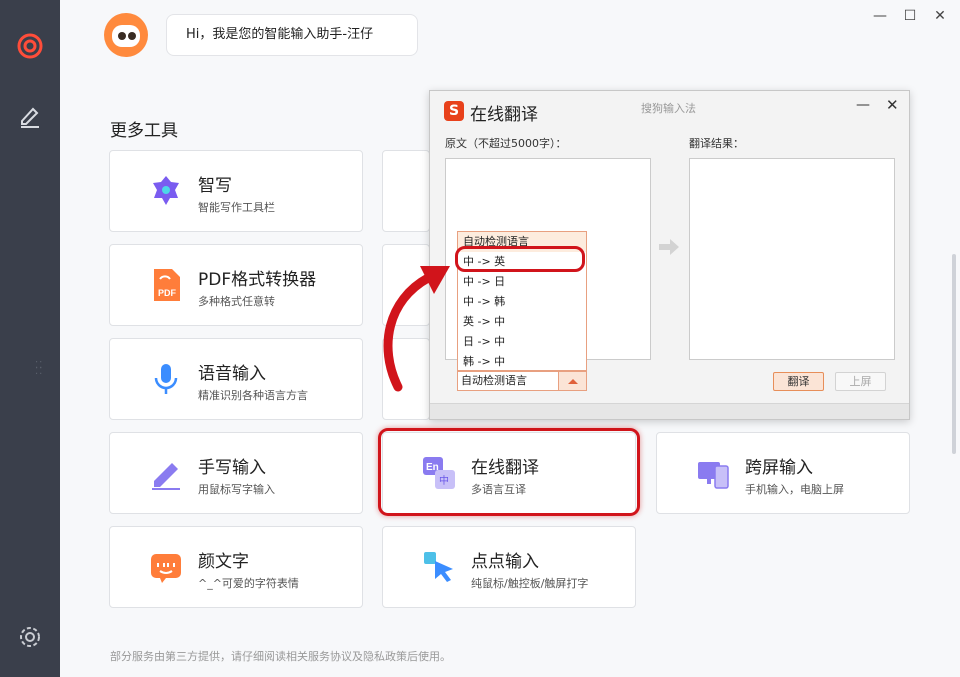  Describe the element at coordinates (236, 489) in the screenshot. I see `tool-subtitle: 用鼠标写字输入` at that location.